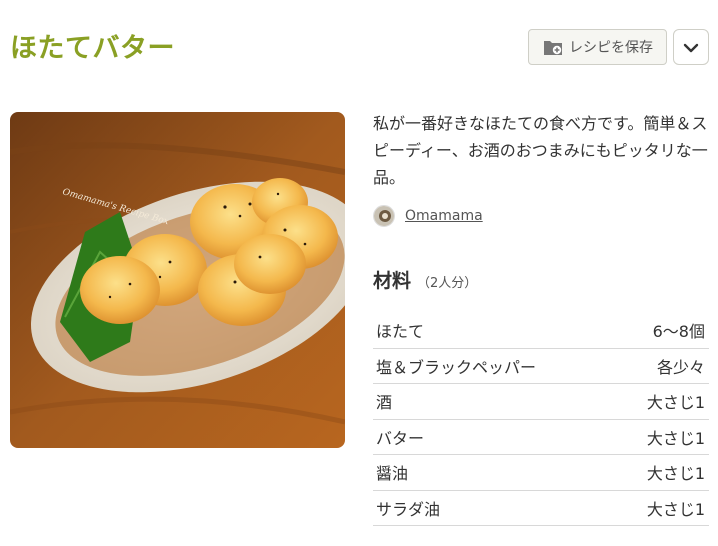 The height and width of the screenshot is (546, 718). I want to click on chevron-down-icon, so click(691, 47).